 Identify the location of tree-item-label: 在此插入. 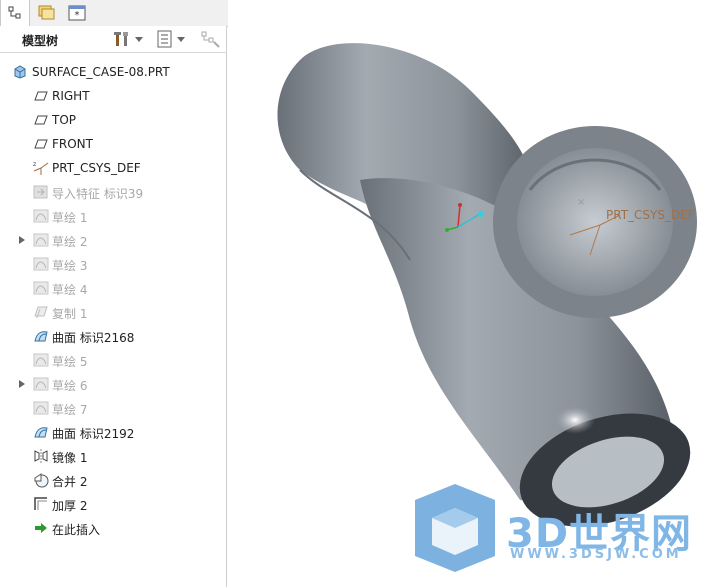
(76, 530).